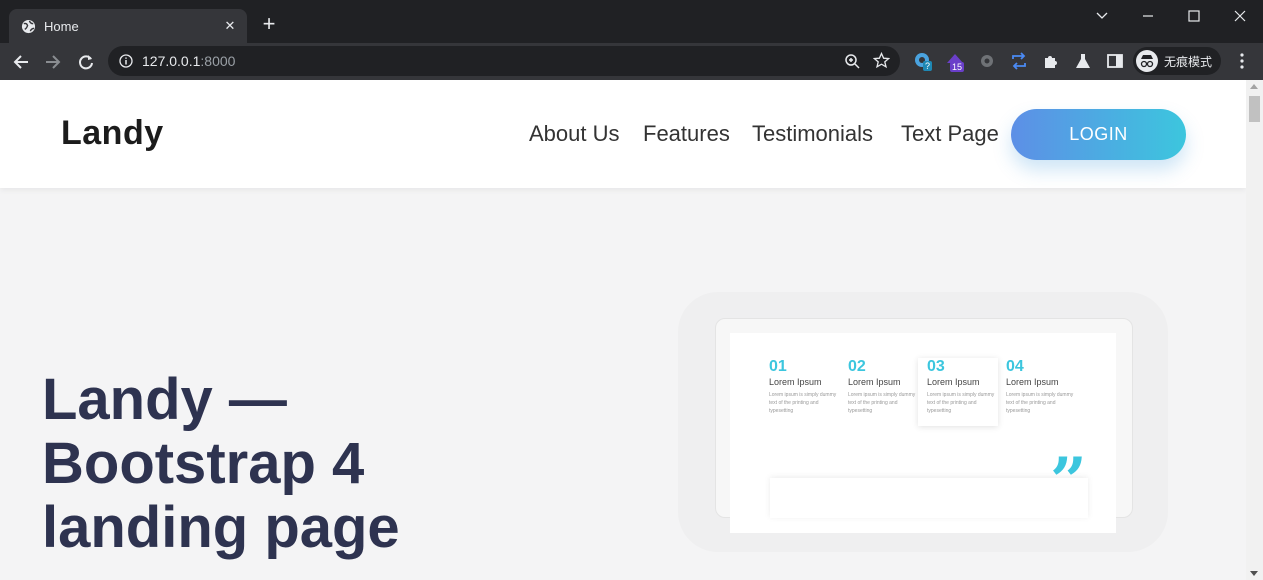 This screenshot has height=580, width=1263. What do you see at coordinates (1188, 62) in the screenshot?
I see `incognito-label: 无痕模式` at bounding box center [1188, 62].